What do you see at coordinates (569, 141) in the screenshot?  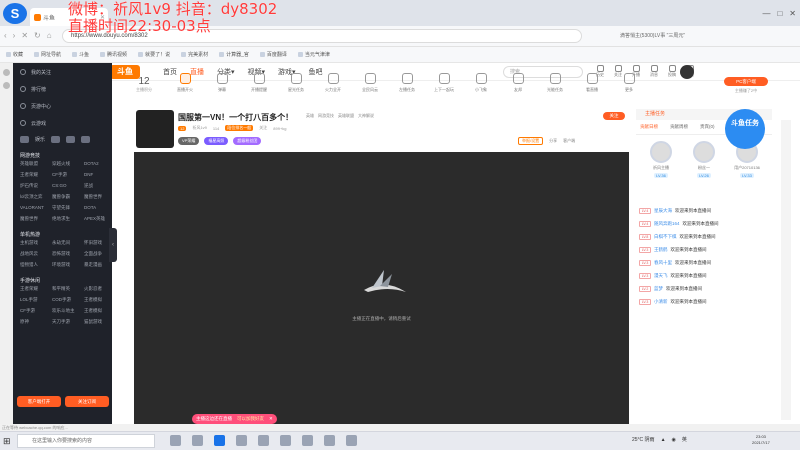 I see `client-button: 客户端` at bounding box center [569, 141].